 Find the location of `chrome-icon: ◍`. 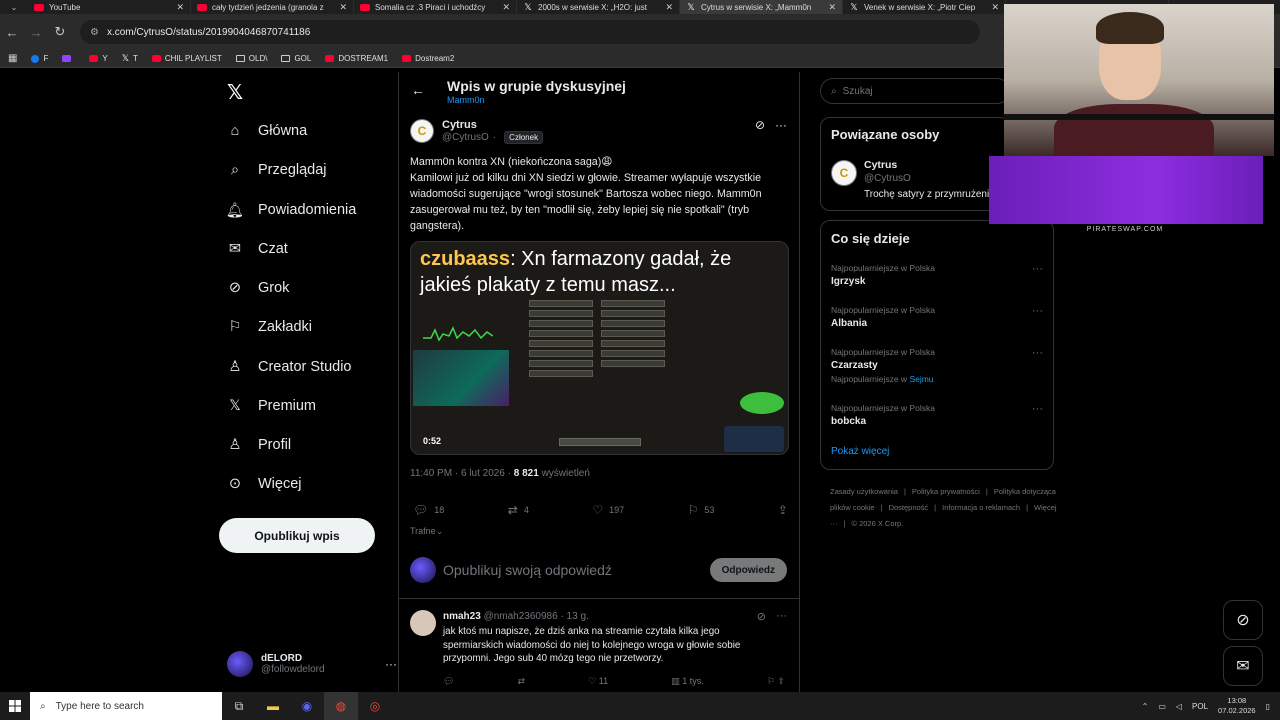

chrome-icon: ◍ is located at coordinates (341, 706).